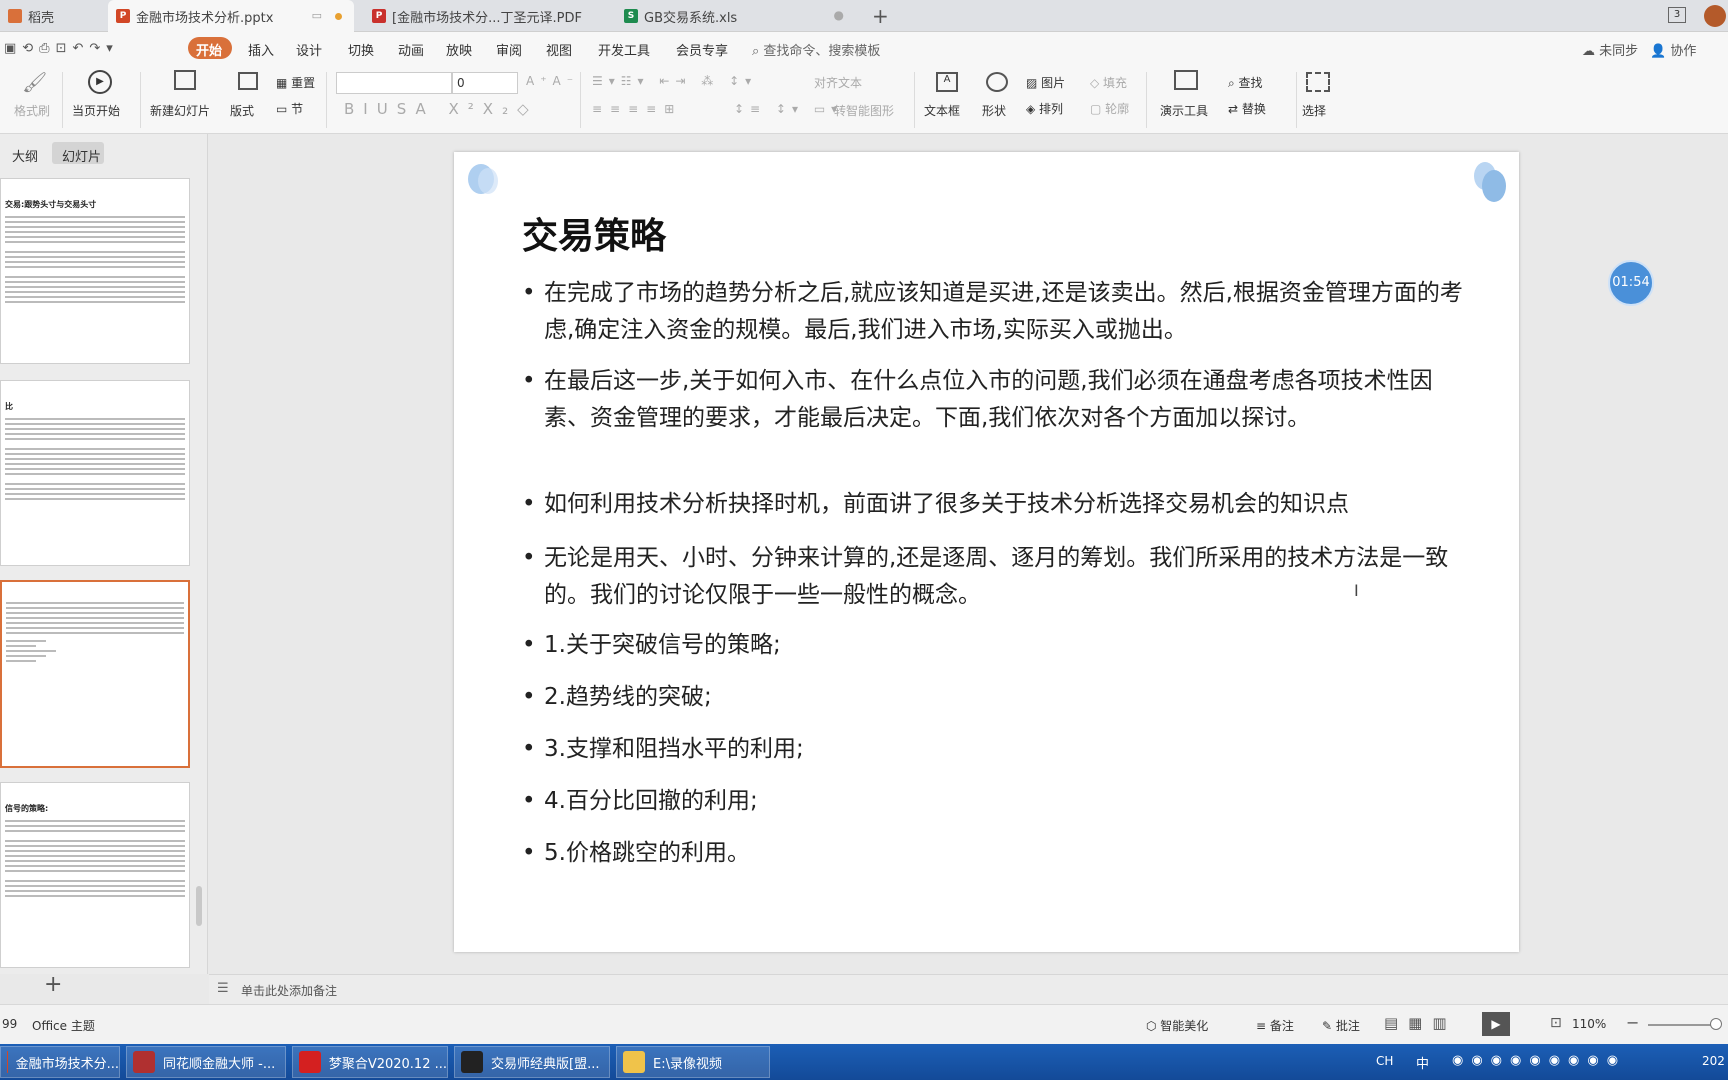 The image size is (1728, 1080). Describe the element at coordinates (361, 49) in the screenshot. I see `menu-transition: 切换` at that location.